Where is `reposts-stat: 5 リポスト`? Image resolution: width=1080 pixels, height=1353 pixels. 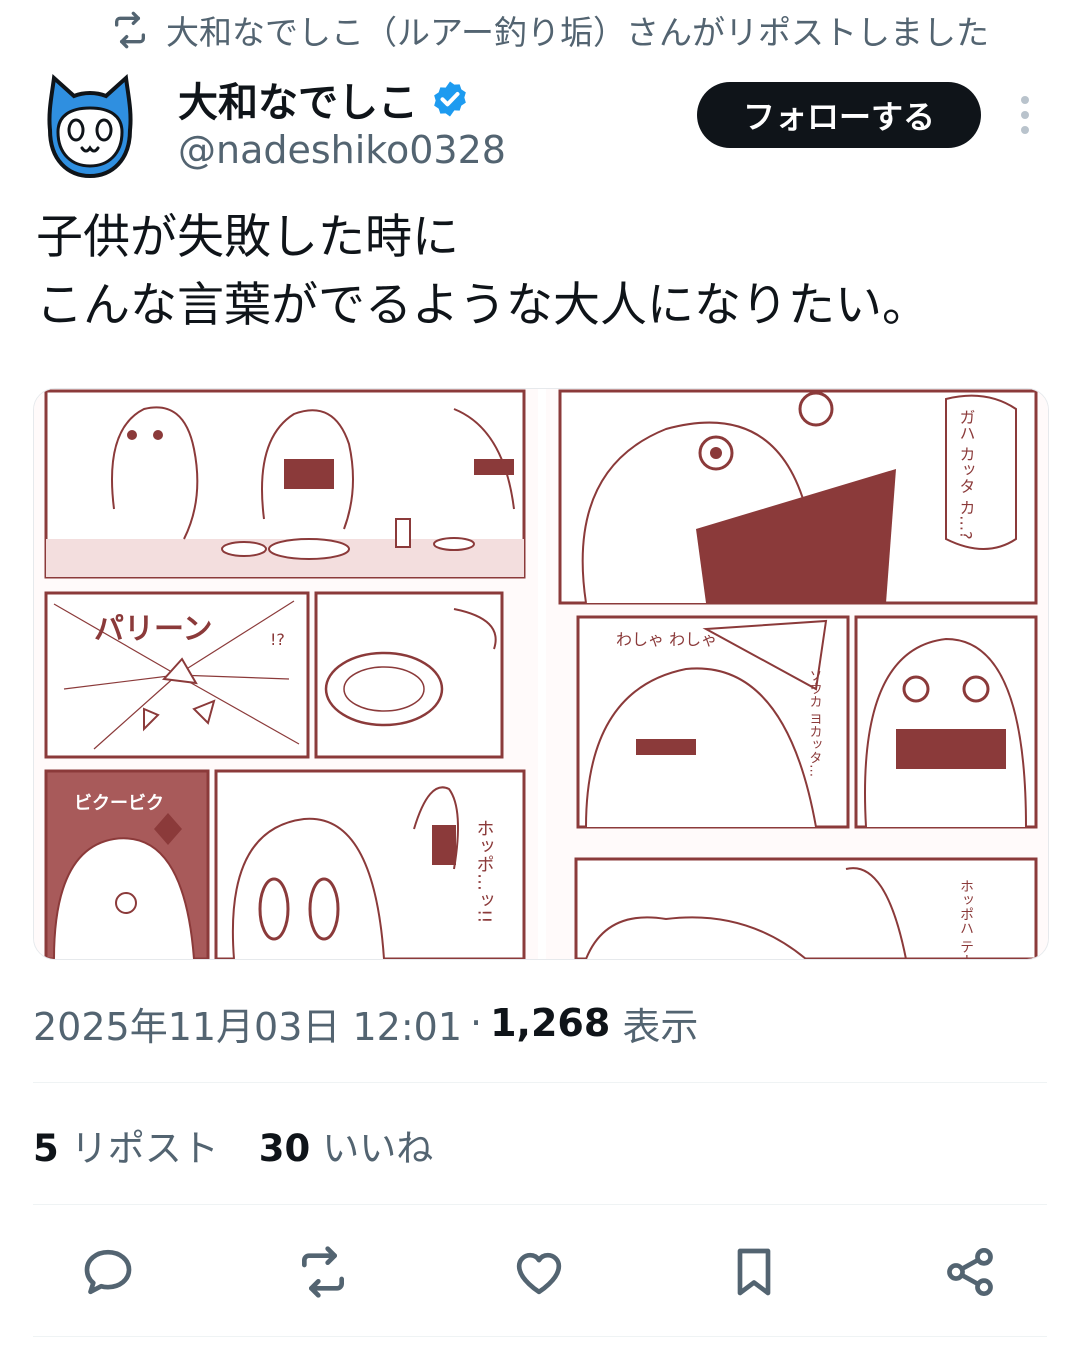 reposts-stat: 5 リポスト is located at coordinates (126, 1145).